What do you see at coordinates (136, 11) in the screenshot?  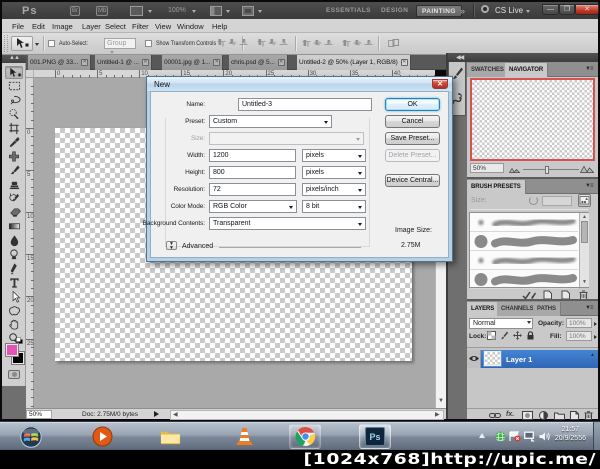 I see `view-extras-icon` at bounding box center [136, 11].